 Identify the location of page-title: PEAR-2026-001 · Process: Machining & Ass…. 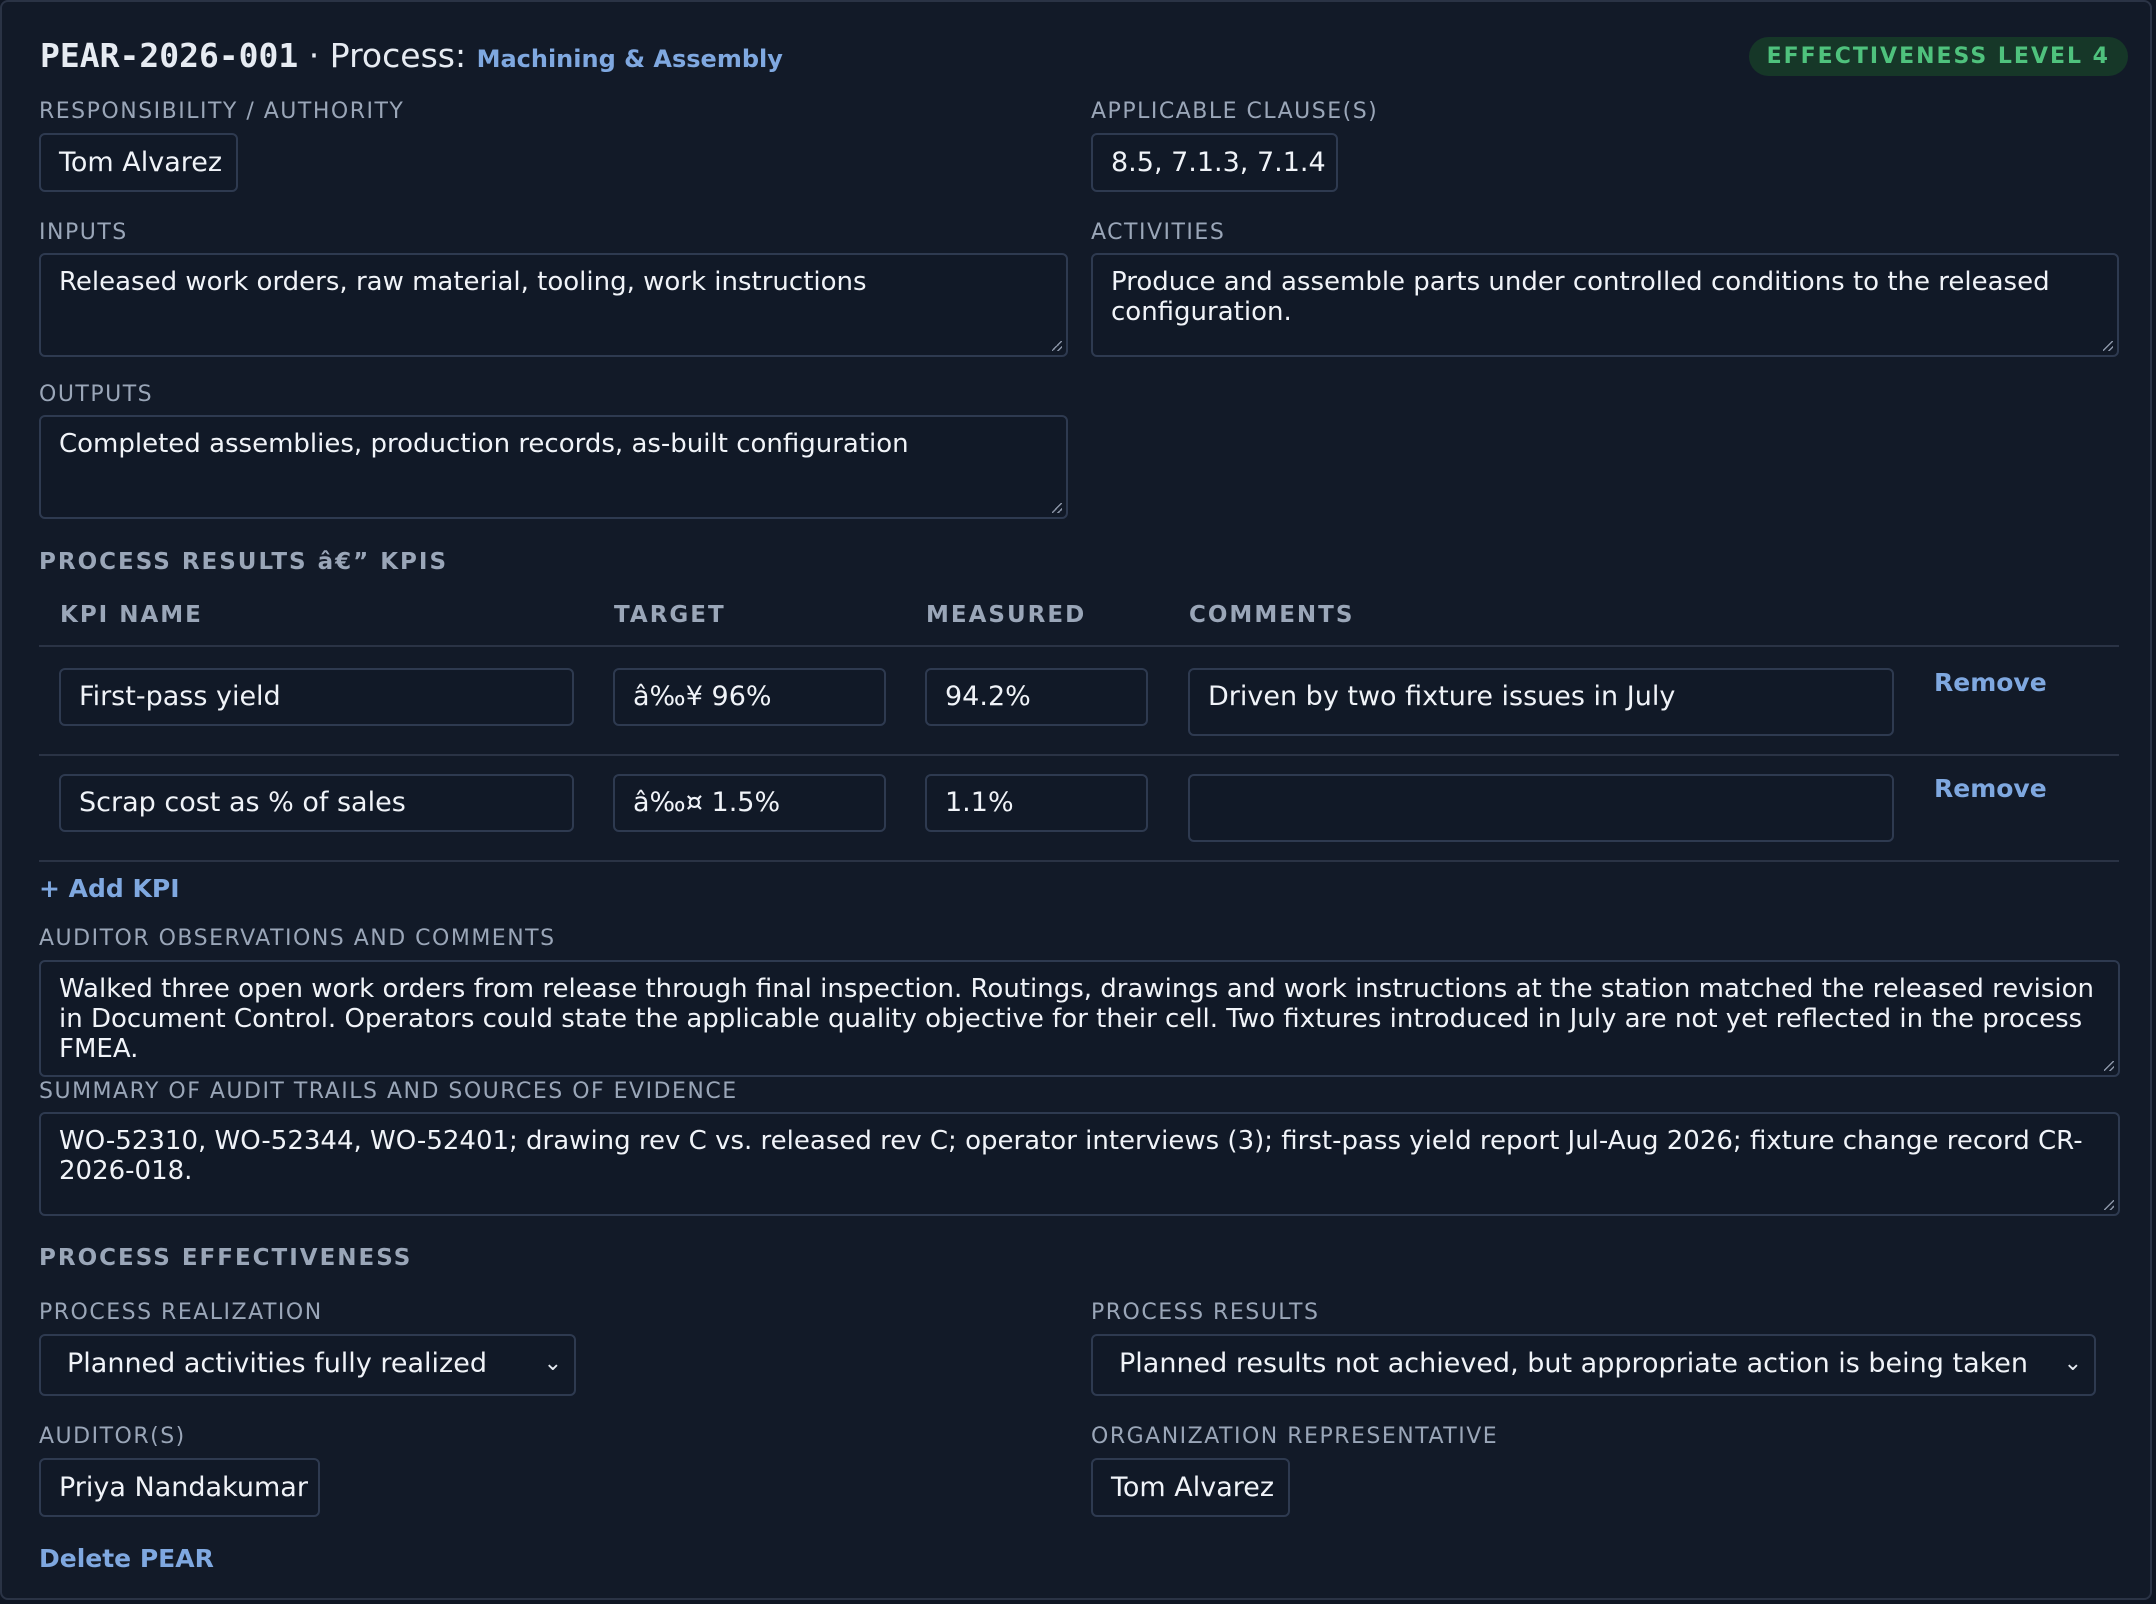
(411, 55).